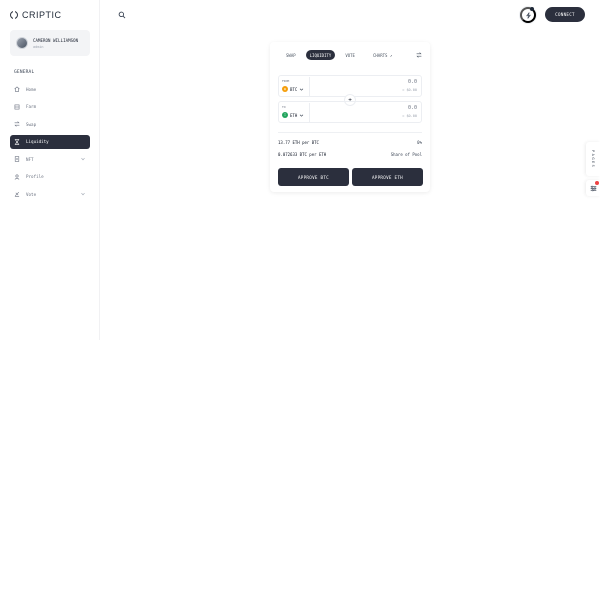 The image size is (600, 600). What do you see at coordinates (597, 183) in the screenshot?
I see `settings-alert-dot` at bounding box center [597, 183].